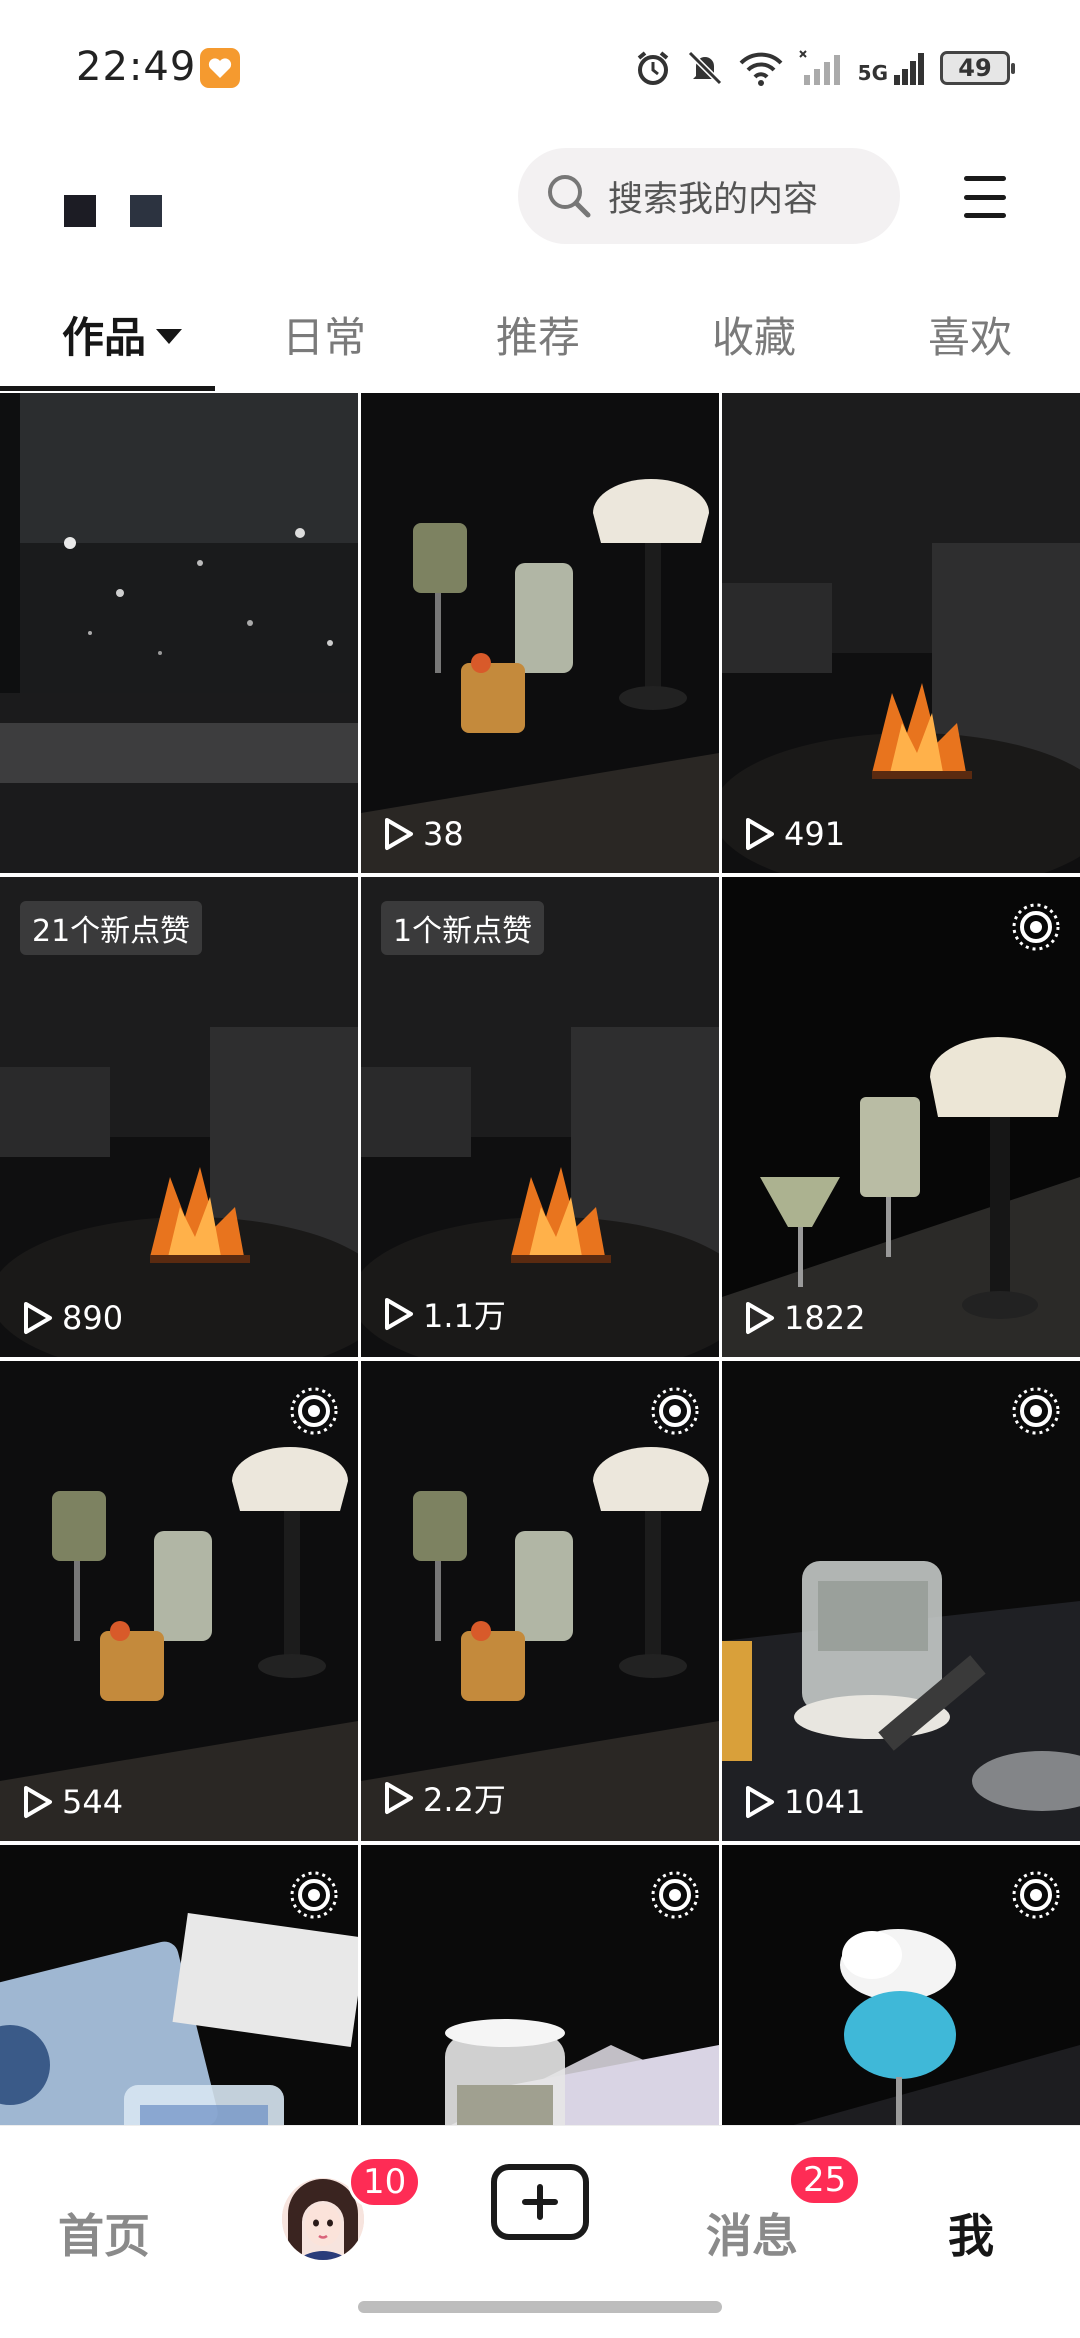 The height and width of the screenshot is (2338, 1080). I want to click on tab-daily: 日常, so click(324, 334).